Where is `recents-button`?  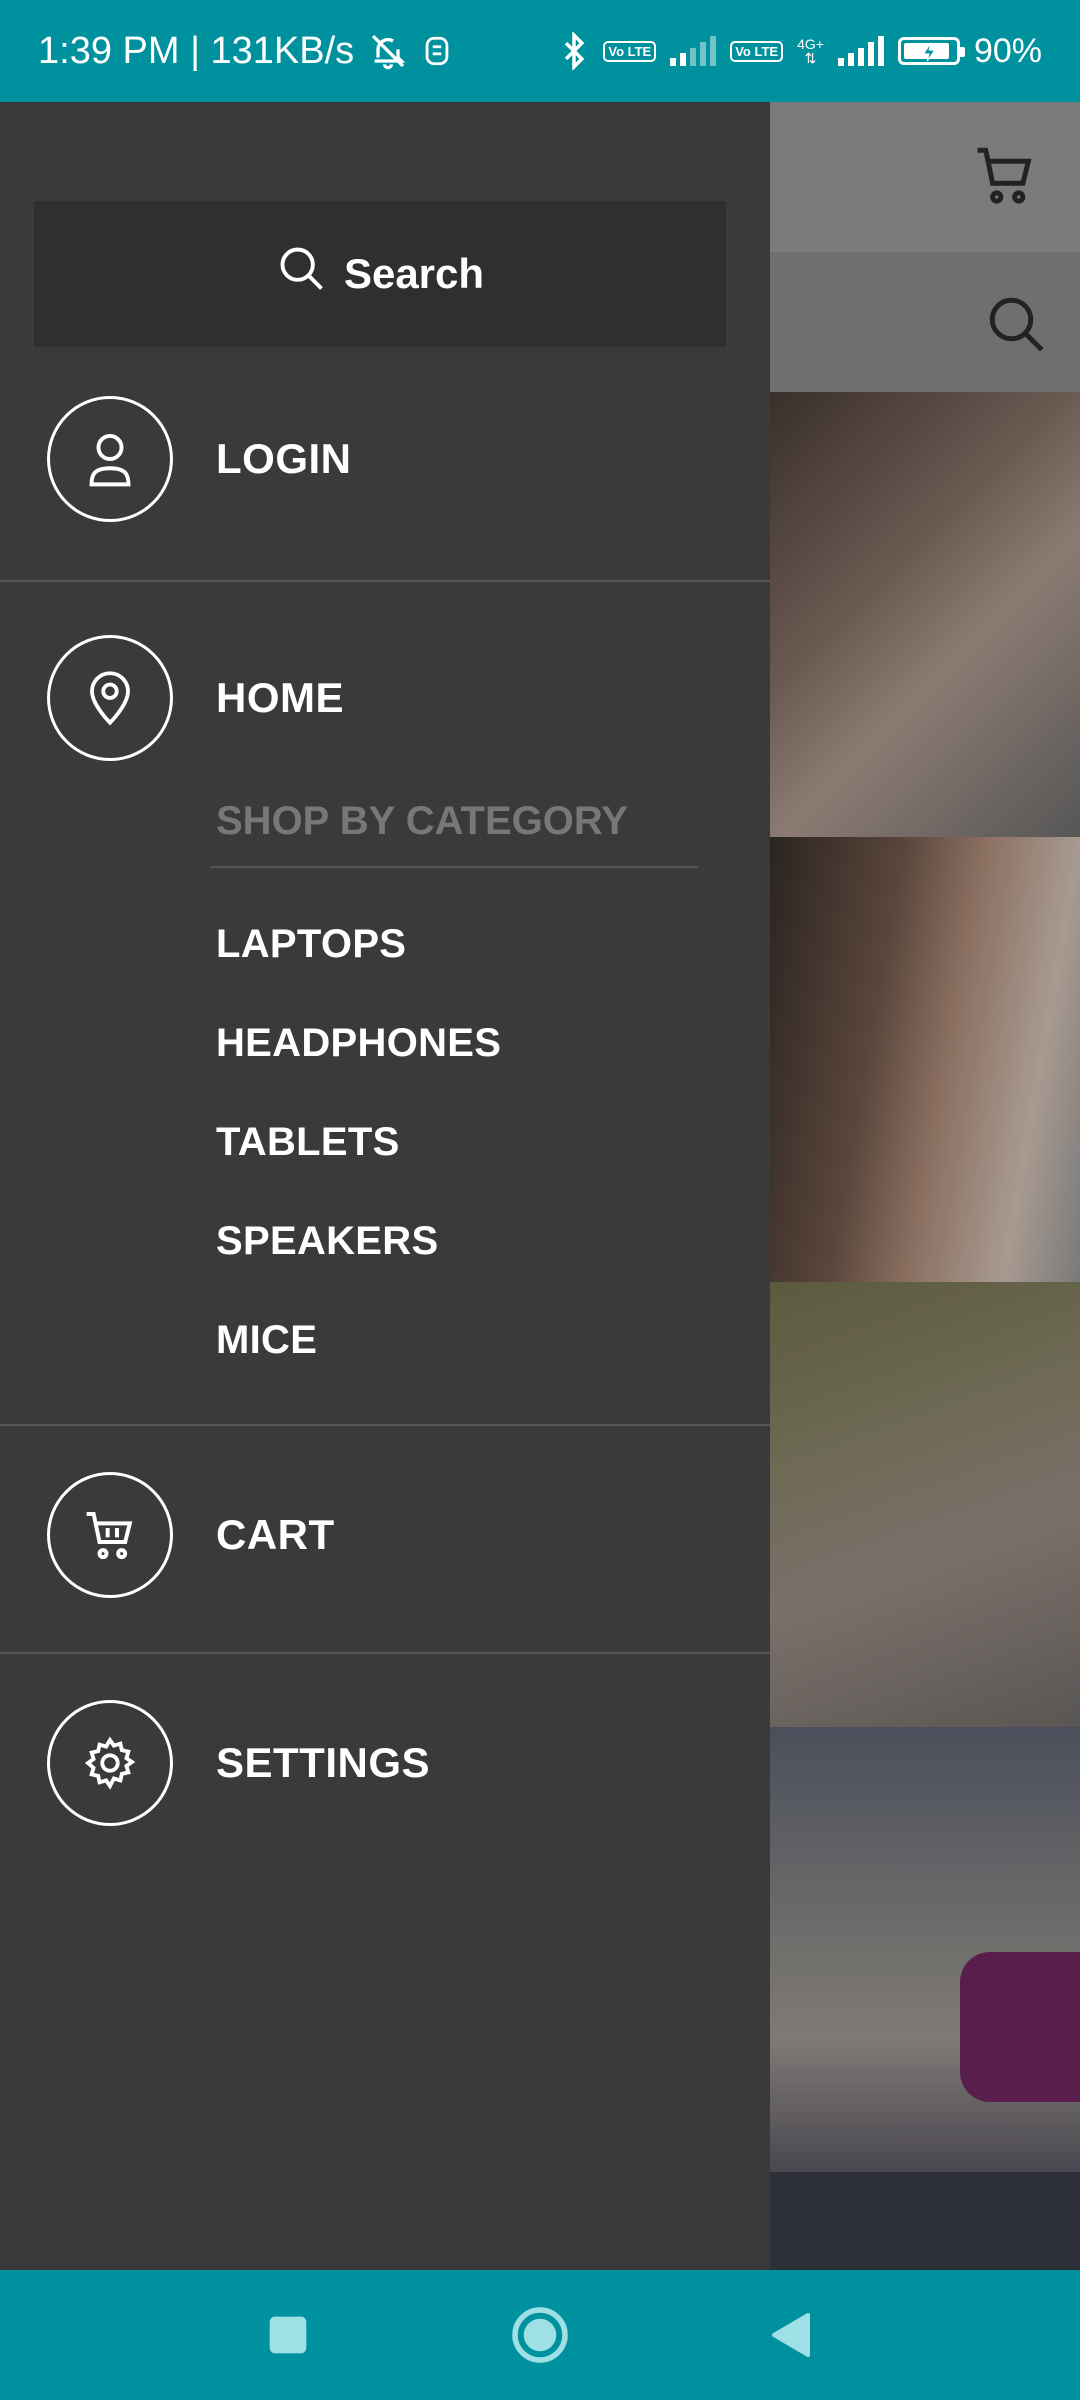
recents-button is located at coordinates (288, 2335).